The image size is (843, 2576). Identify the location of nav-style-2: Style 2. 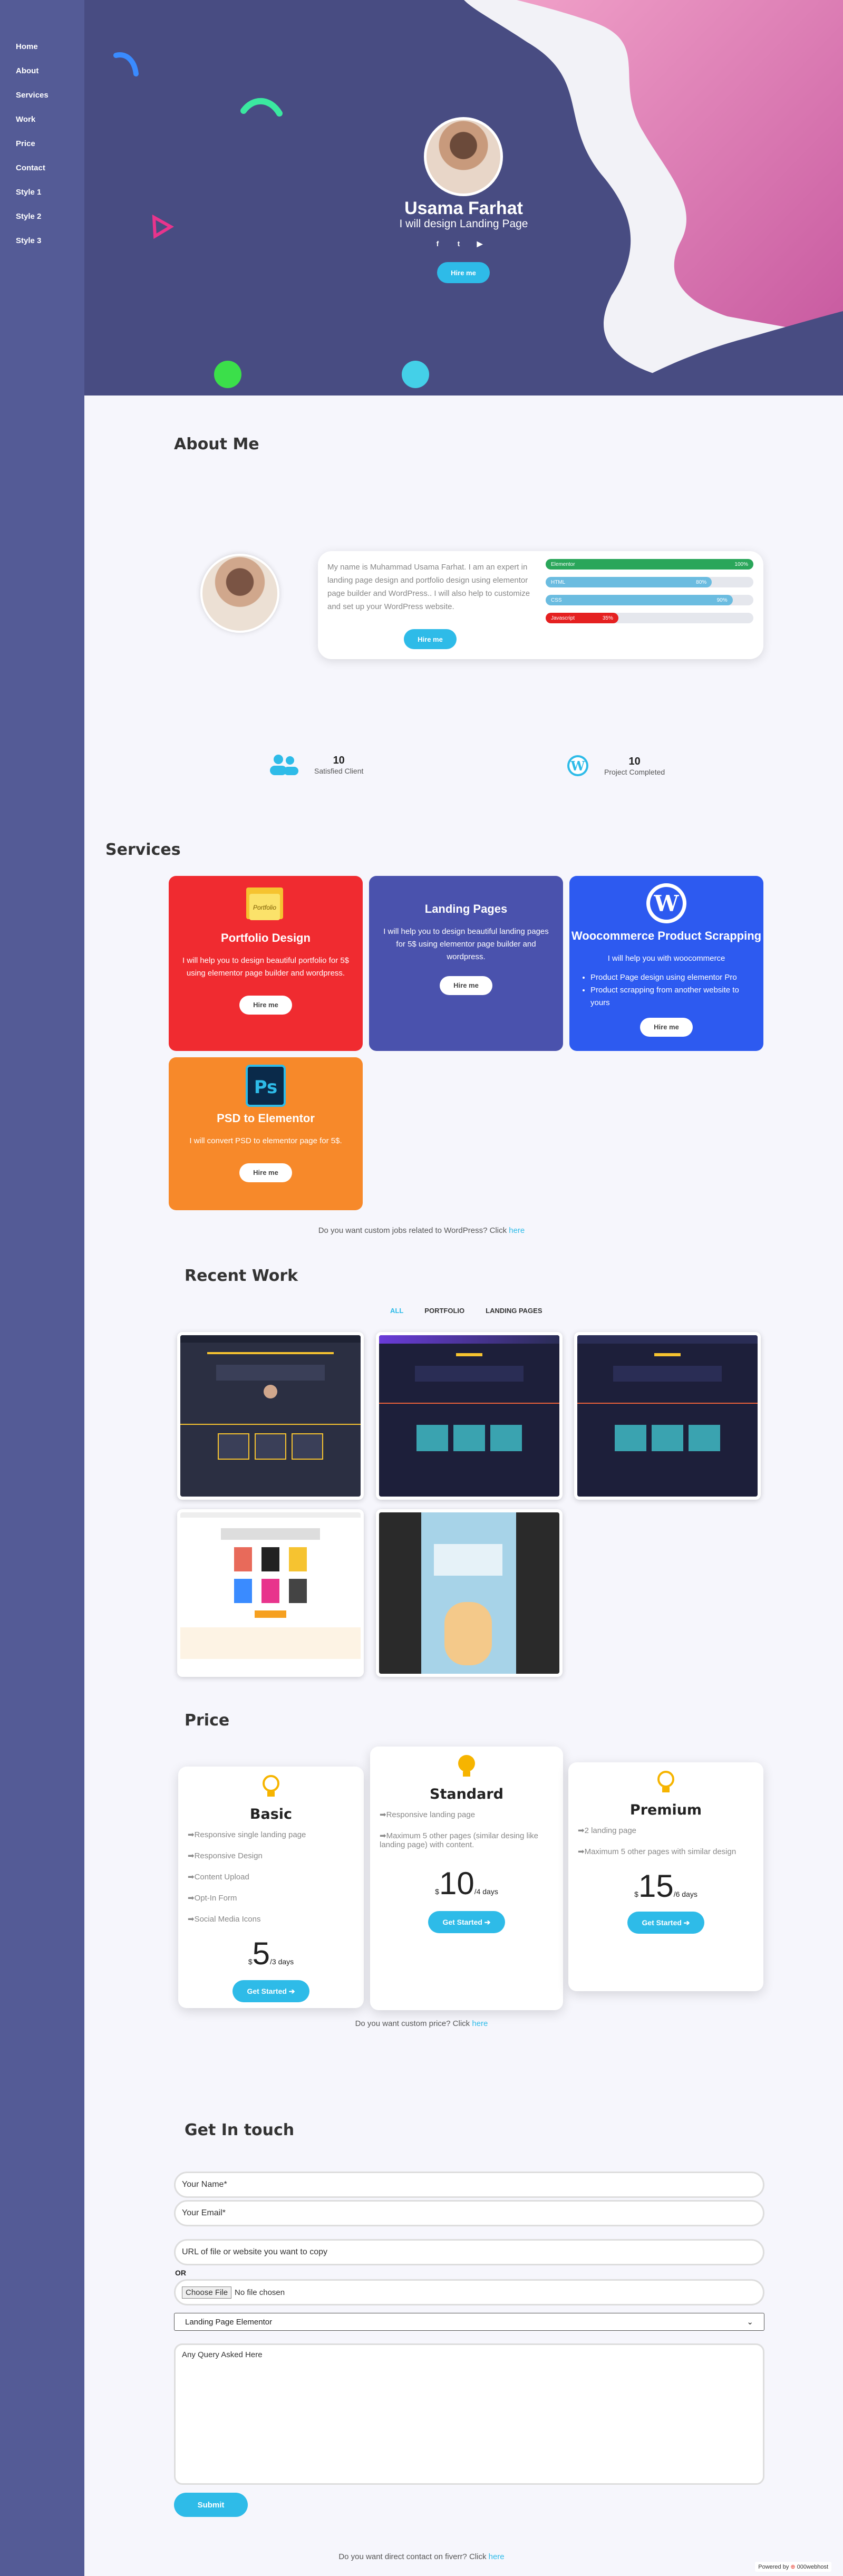
(28, 216).